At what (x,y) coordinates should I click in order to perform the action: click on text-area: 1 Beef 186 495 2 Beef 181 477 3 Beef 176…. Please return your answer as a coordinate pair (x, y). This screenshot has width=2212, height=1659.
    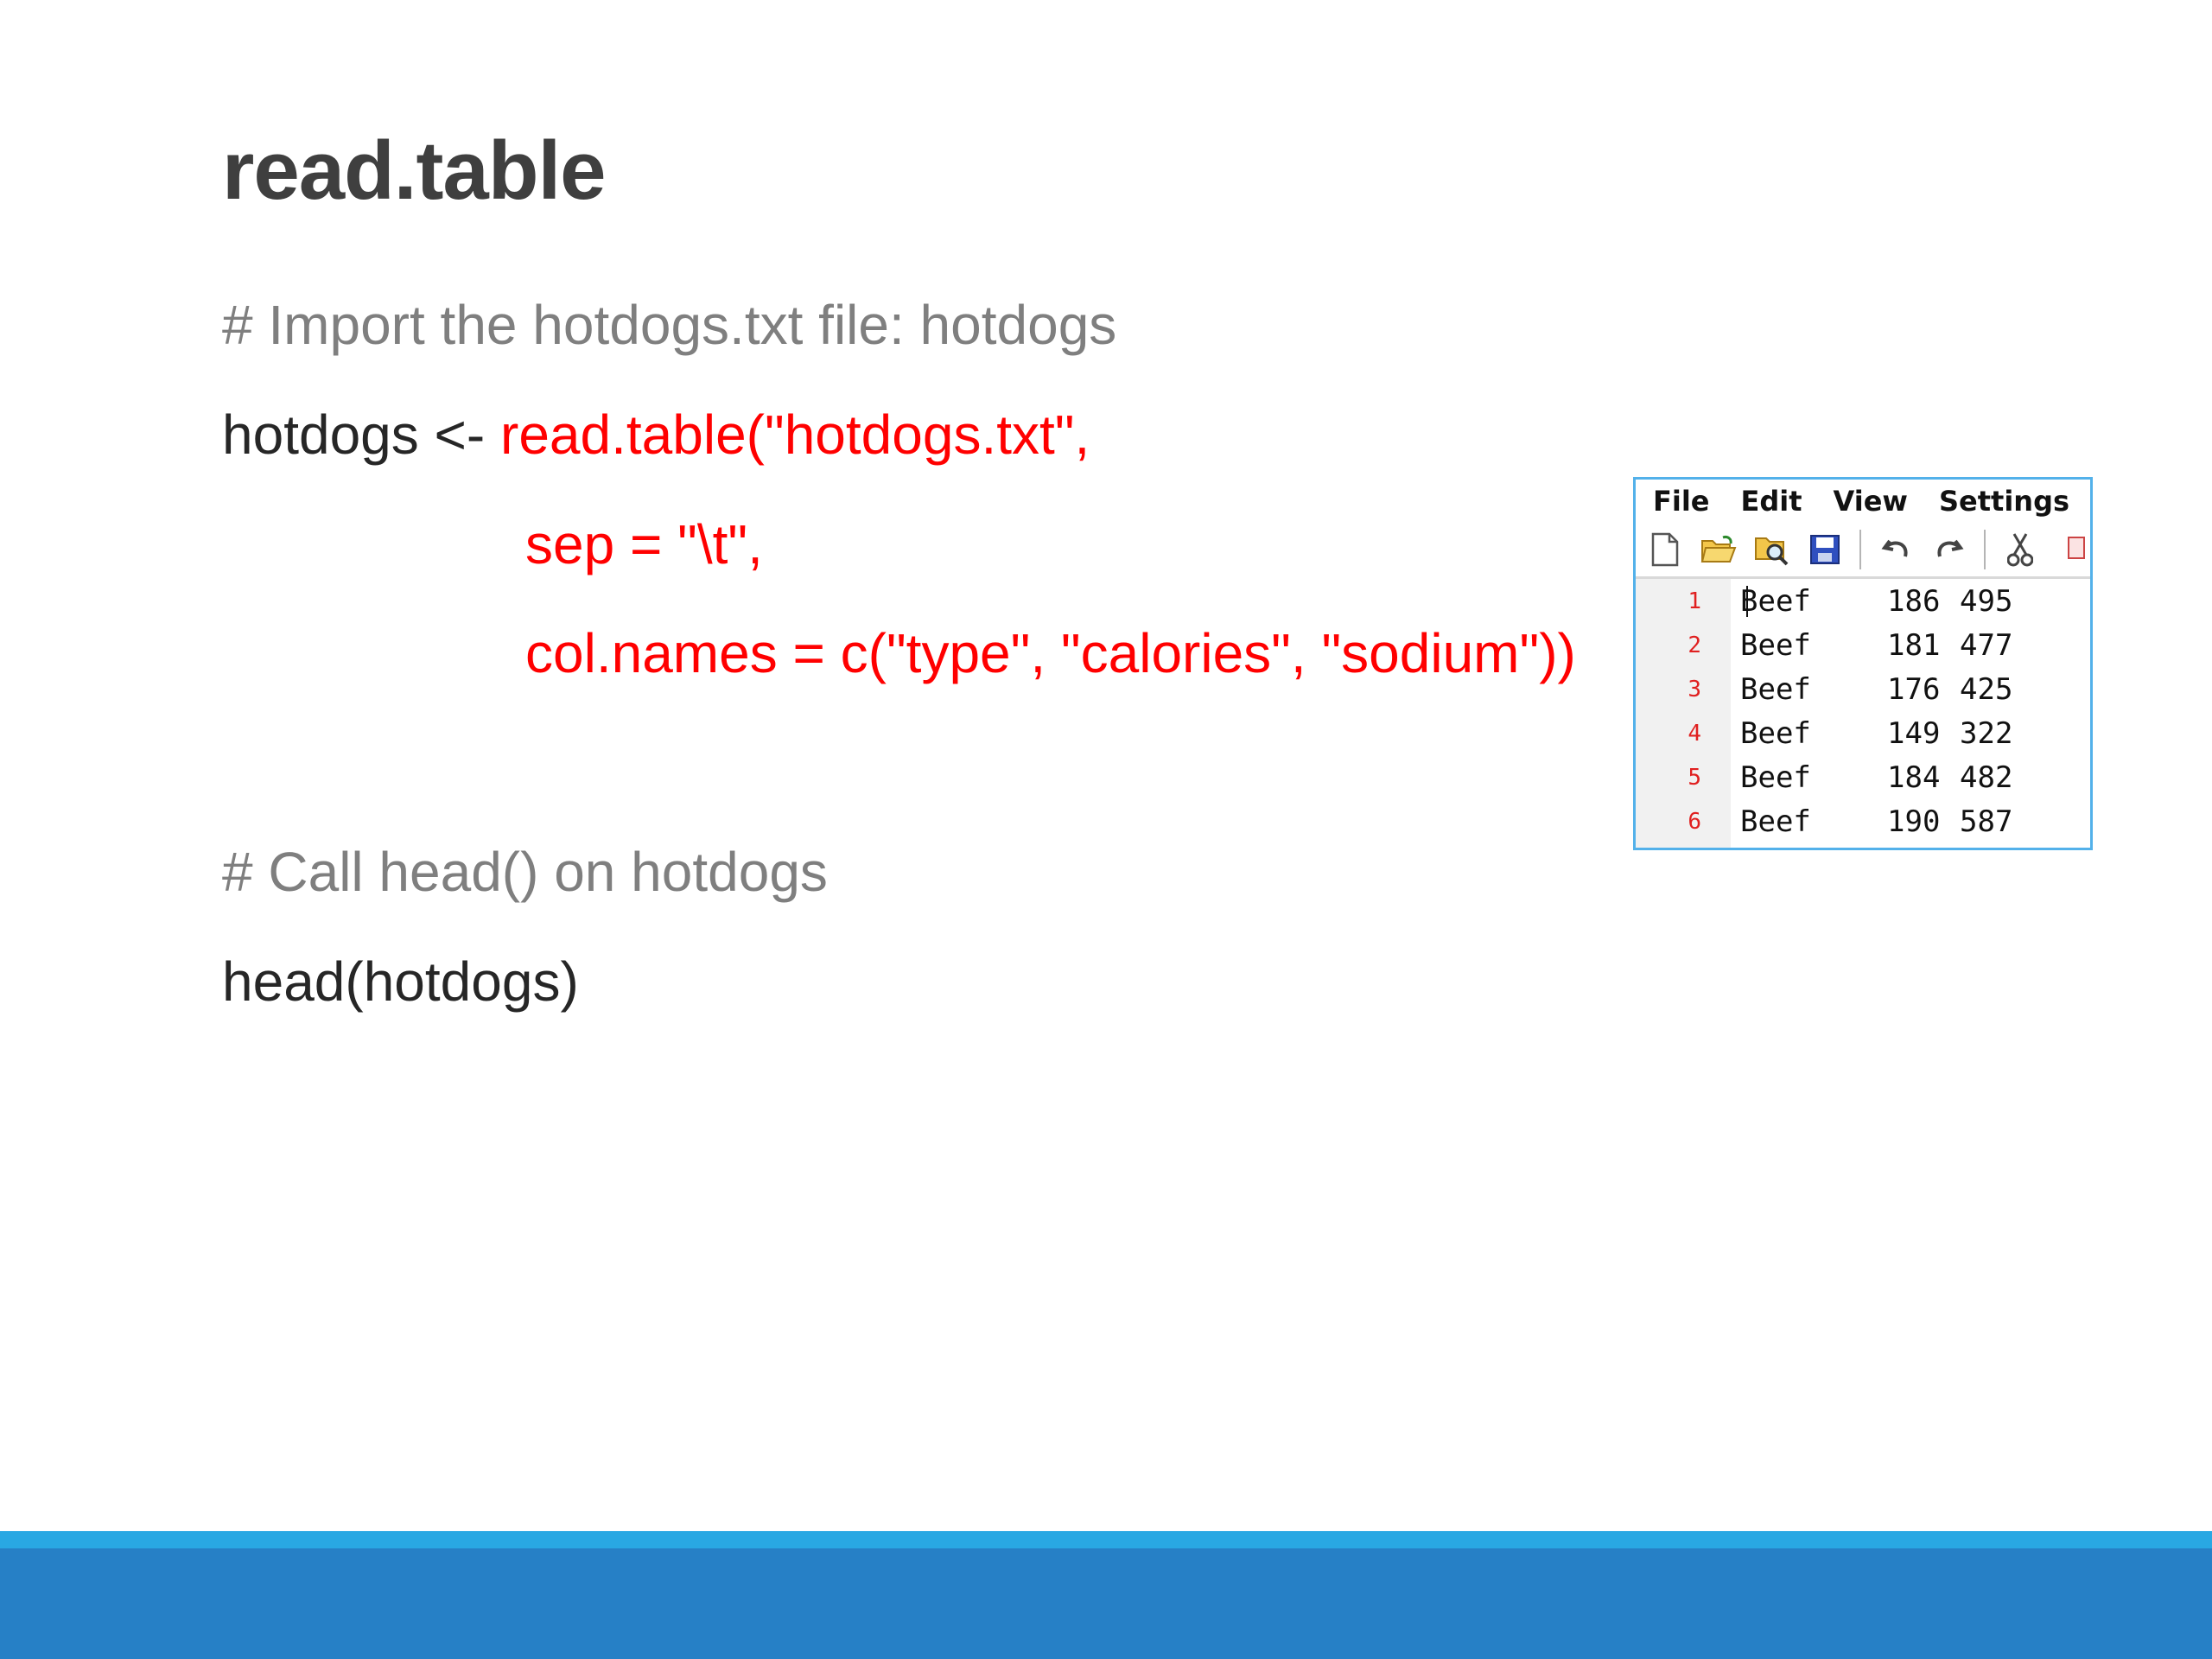
    Looking at the image, I should click on (1863, 713).